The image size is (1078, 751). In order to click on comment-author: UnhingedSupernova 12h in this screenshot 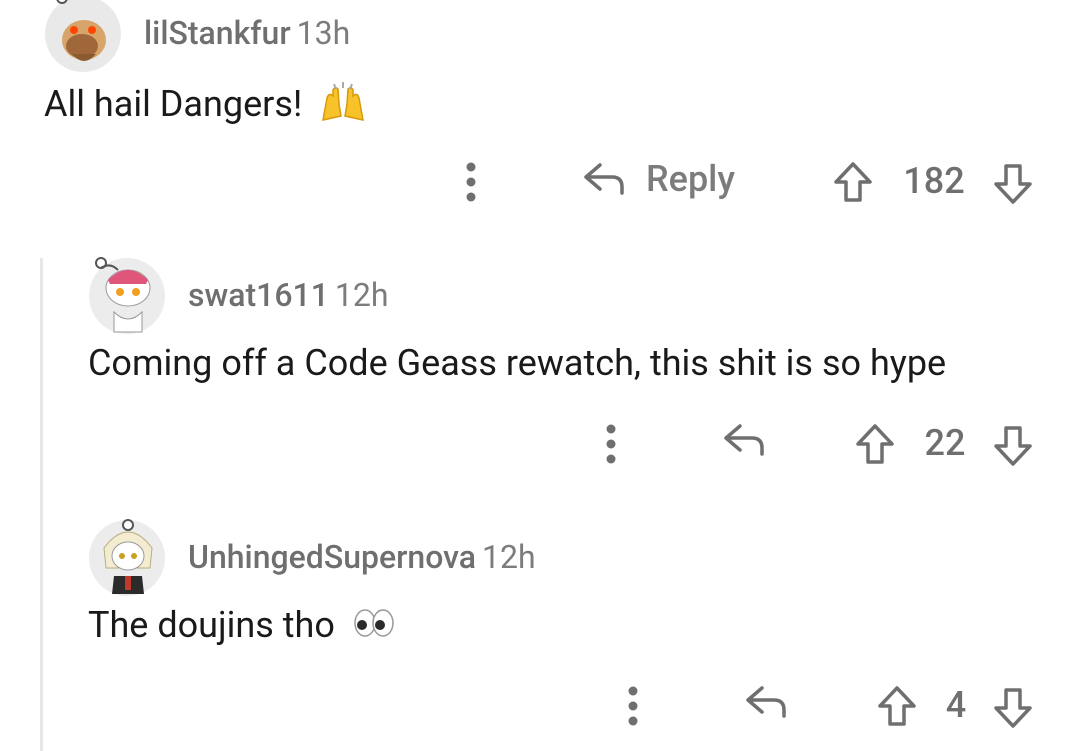, I will do `click(362, 557)`.